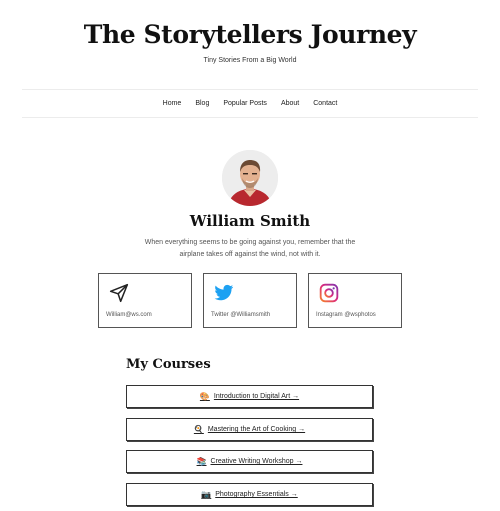 This screenshot has width=500, height=511. What do you see at coordinates (168, 364) in the screenshot?
I see `courses-heading: My Courses` at bounding box center [168, 364].